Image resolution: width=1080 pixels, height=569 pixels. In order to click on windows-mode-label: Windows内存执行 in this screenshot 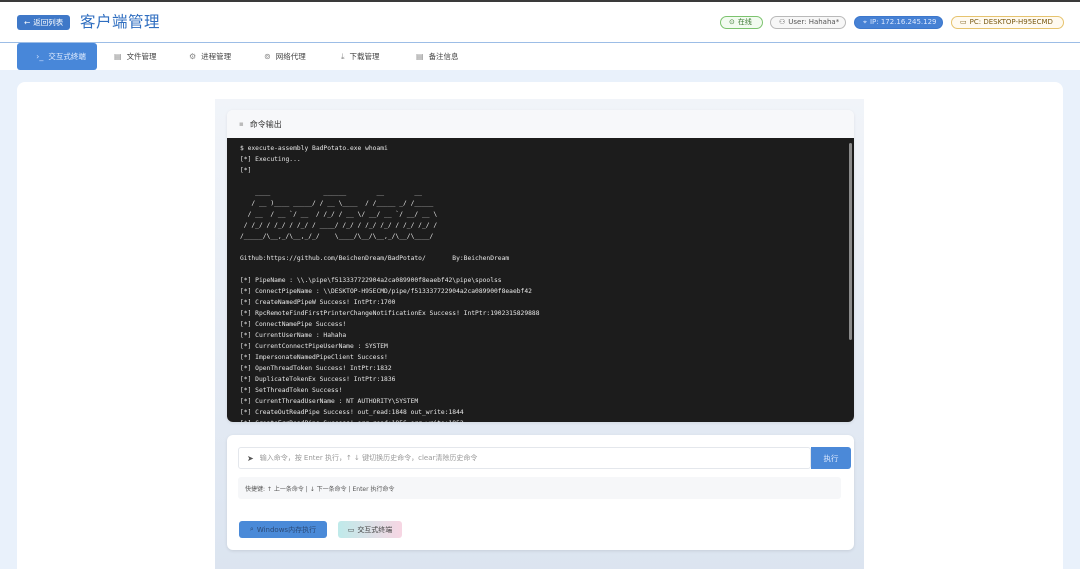, I will do `click(286, 529)`.